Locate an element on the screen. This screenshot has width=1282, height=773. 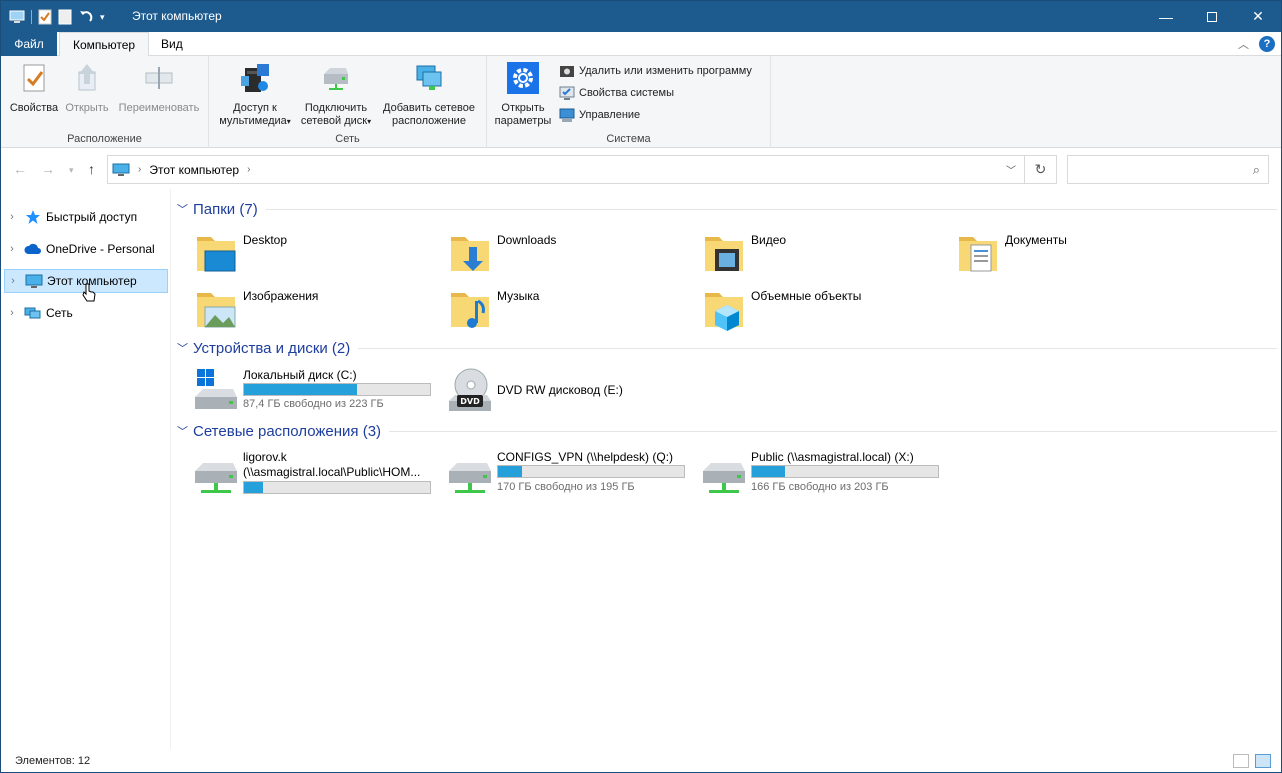
section-title: Папки (7) is located at coordinates (225, 209).